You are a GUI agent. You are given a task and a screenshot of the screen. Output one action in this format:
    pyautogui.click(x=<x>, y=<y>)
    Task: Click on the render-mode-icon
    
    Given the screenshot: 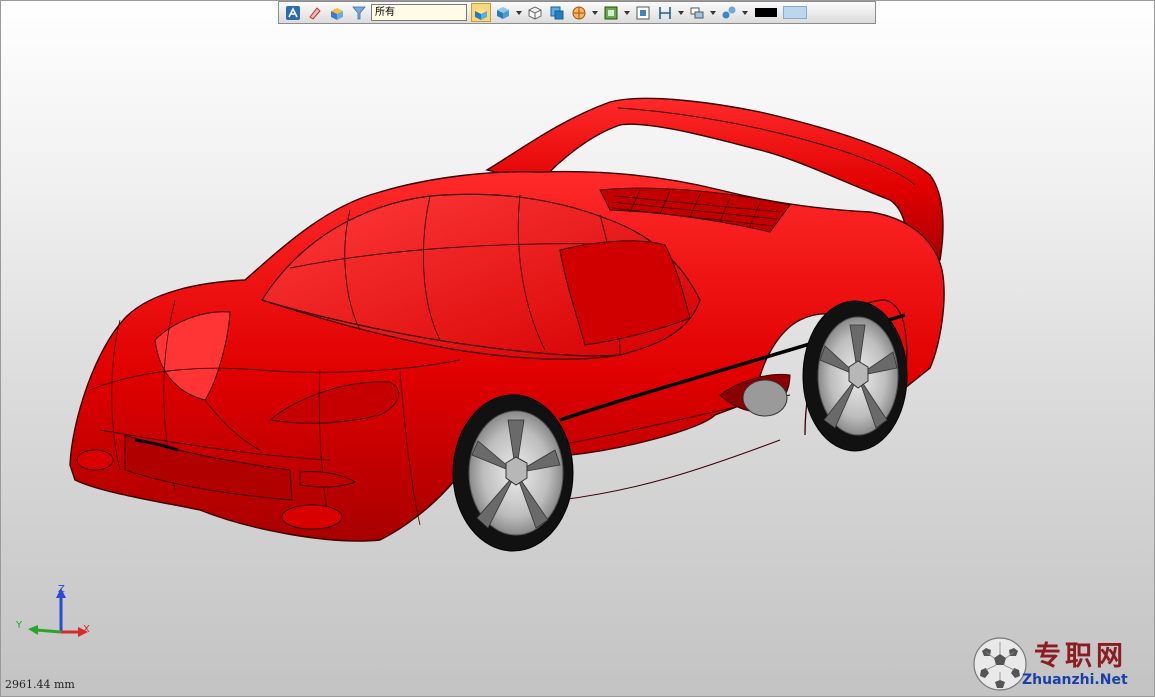 What is the action you would take?
    pyautogui.click(x=579, y=12)
    